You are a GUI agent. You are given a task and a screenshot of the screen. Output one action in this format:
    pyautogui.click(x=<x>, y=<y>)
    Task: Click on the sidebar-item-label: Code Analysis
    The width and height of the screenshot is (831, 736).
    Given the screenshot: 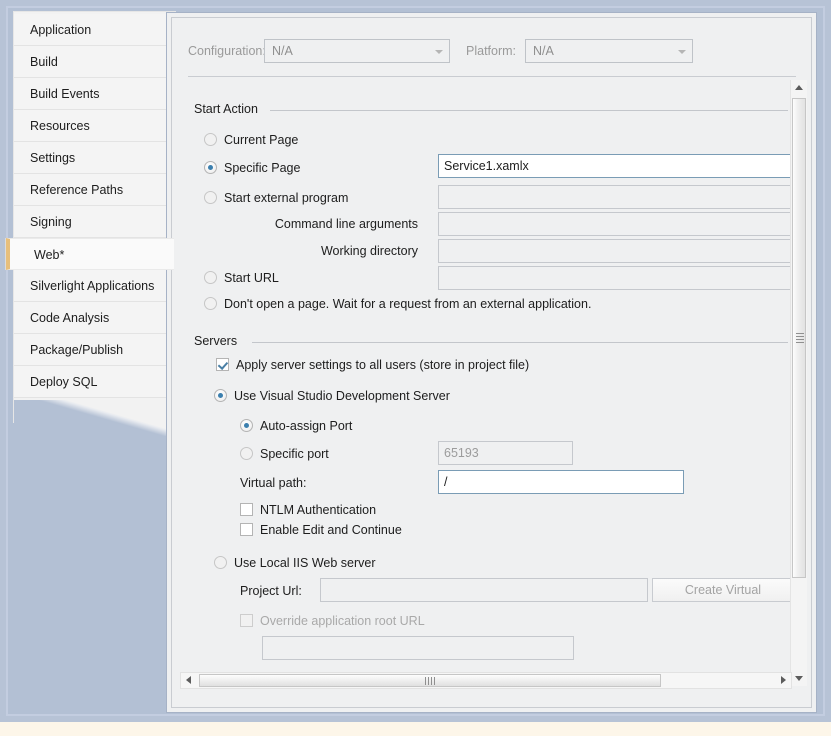 What is the action you would take?
    pyautogui.click(x=70, y=318)
    